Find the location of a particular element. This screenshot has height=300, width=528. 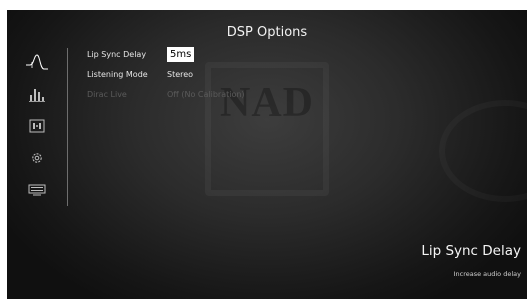

option-lip-sync-delay: Lip Sync Delay 5ms is located at coordinates (141, 54).